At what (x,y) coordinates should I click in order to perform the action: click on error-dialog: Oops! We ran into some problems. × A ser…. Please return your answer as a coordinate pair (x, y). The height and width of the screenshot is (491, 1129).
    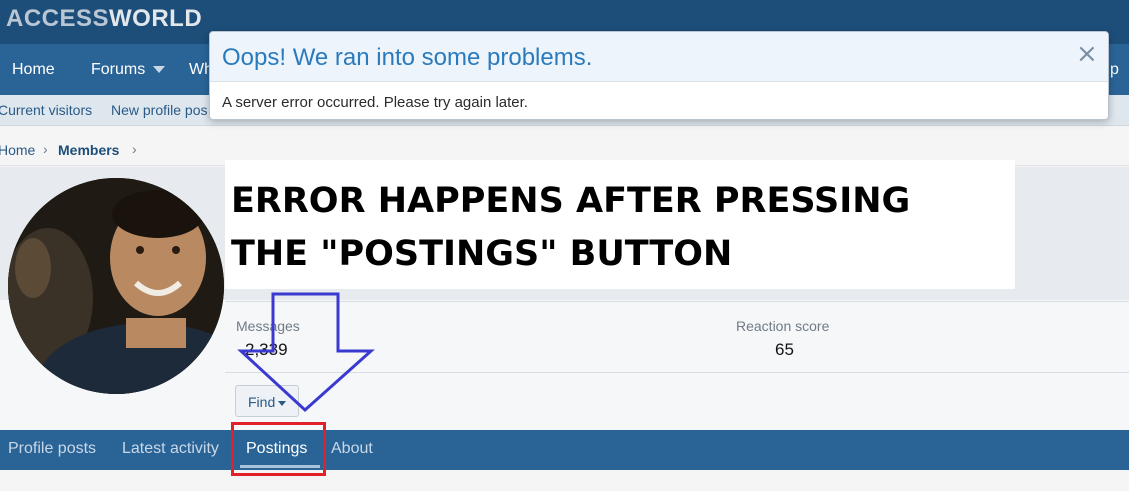
    Looking at the image, I should click on (659, 75).